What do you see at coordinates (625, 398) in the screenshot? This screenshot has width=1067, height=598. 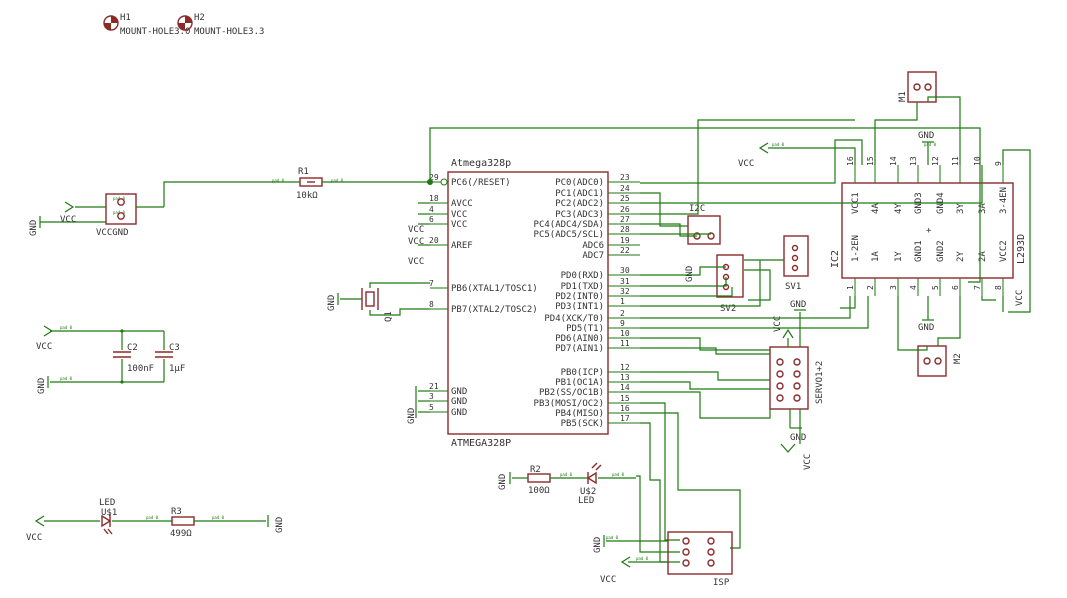 I see `mcu-pin-number: 15` at bounding box center [625, 398].